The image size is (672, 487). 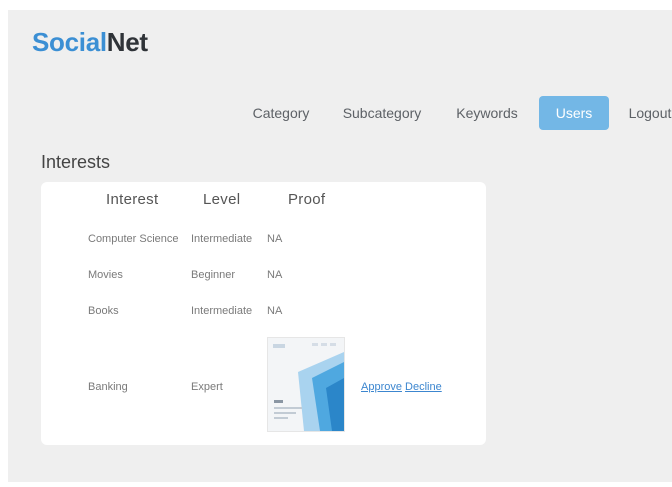 I want to click on cell-interest: Books, so click(x=103, y=311).